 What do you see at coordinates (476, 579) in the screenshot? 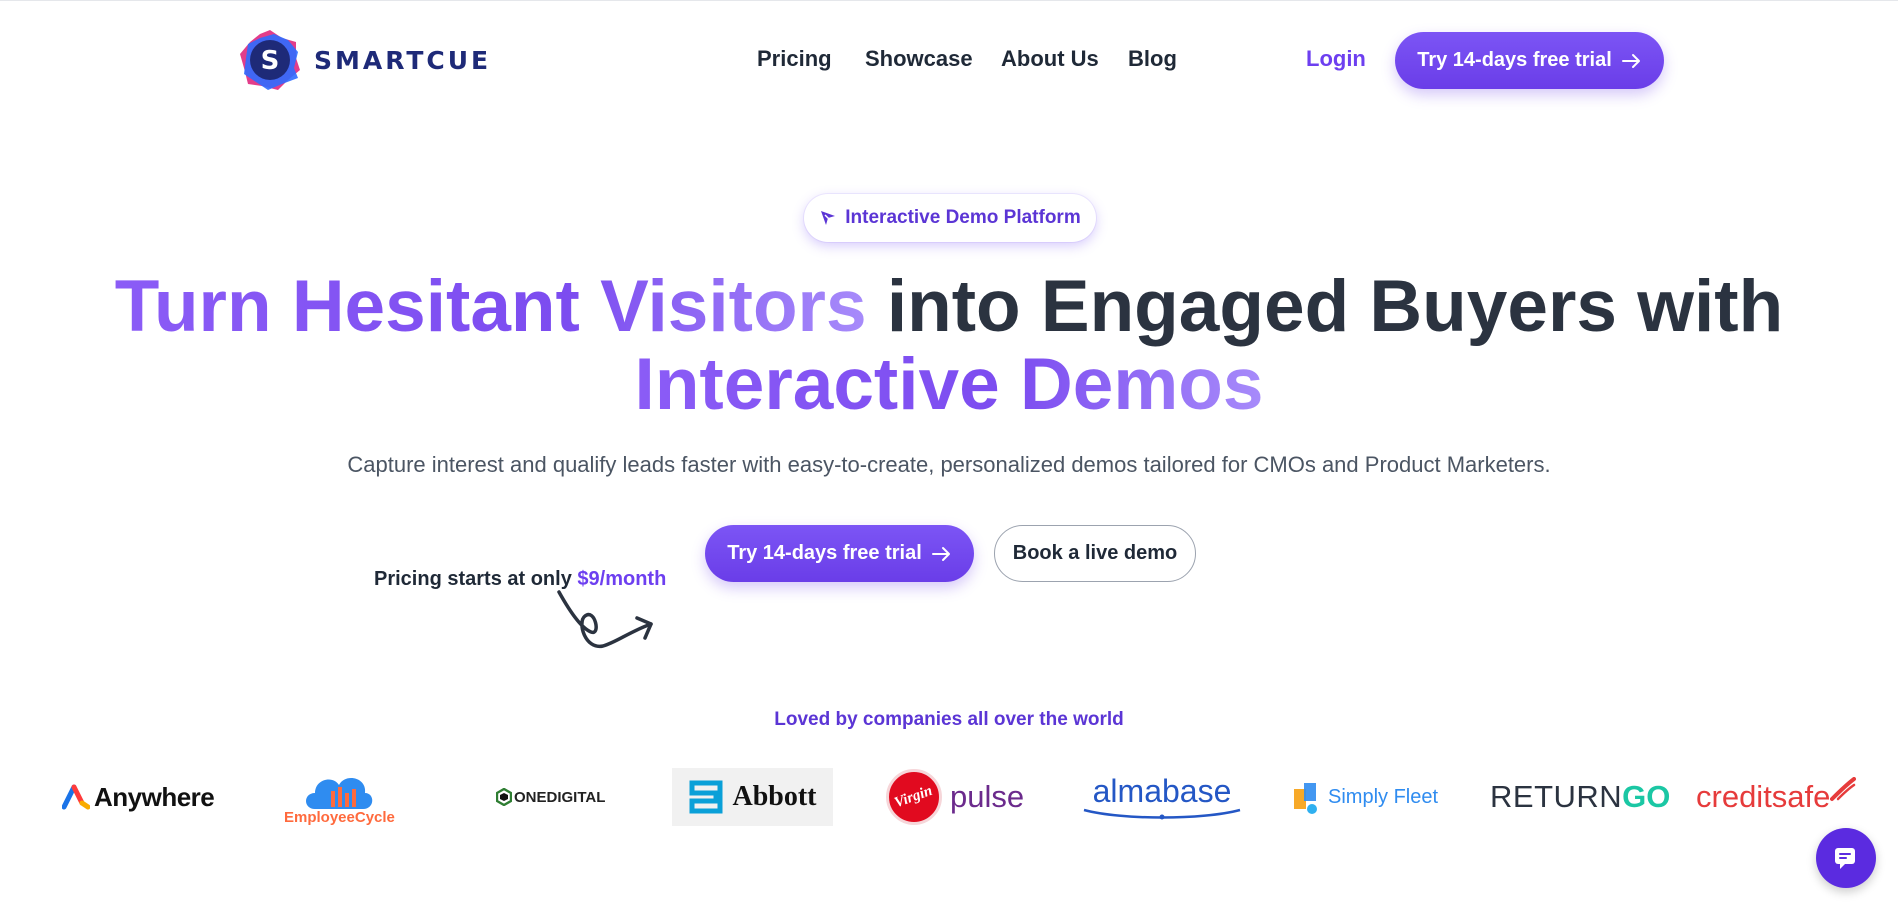
I see `pricing-note-prefix: Pricing starts at only` at bounding box center [476, 579].